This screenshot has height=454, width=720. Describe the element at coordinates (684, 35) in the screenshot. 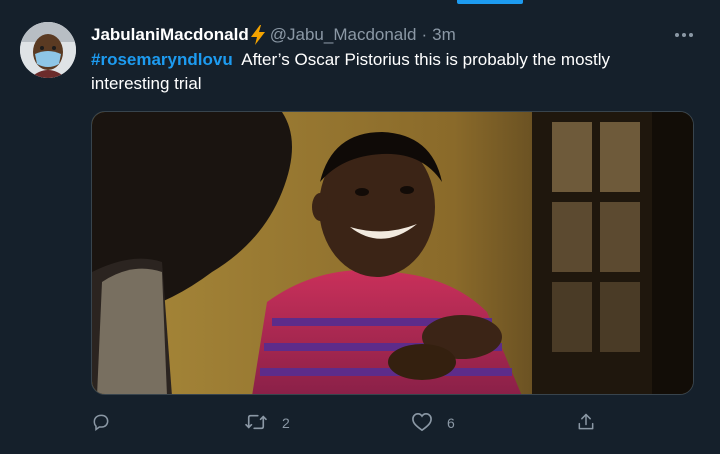

I see `more-options-icon` at that location.